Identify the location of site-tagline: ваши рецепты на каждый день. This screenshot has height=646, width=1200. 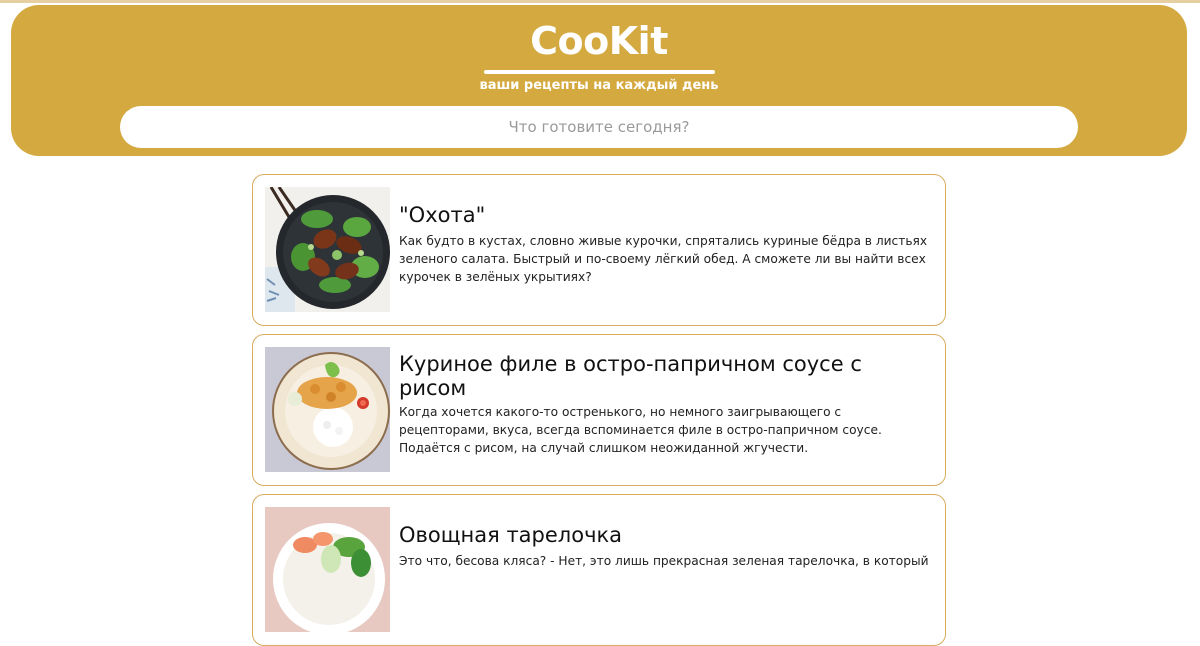
(599, 85).